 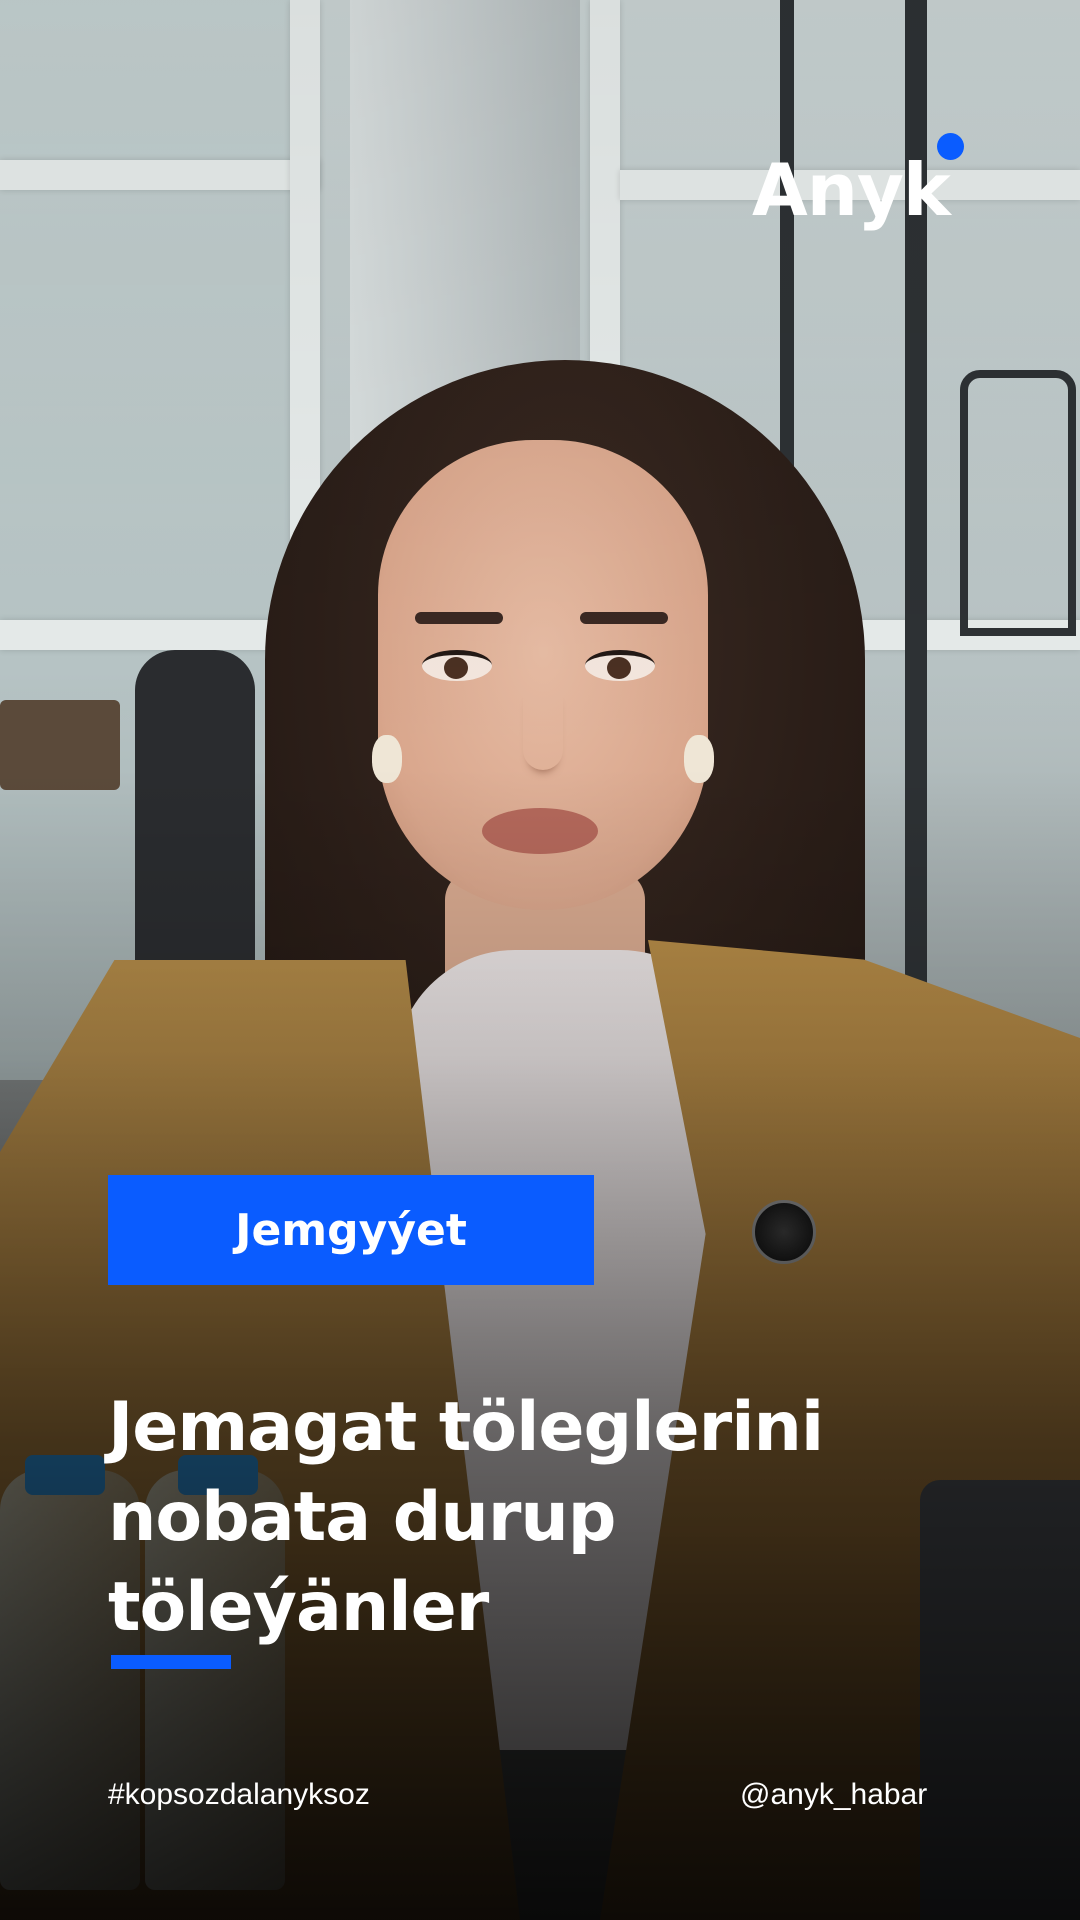 I want to click on category-badge: Jemgyýet, so click(x=351, y=1230).